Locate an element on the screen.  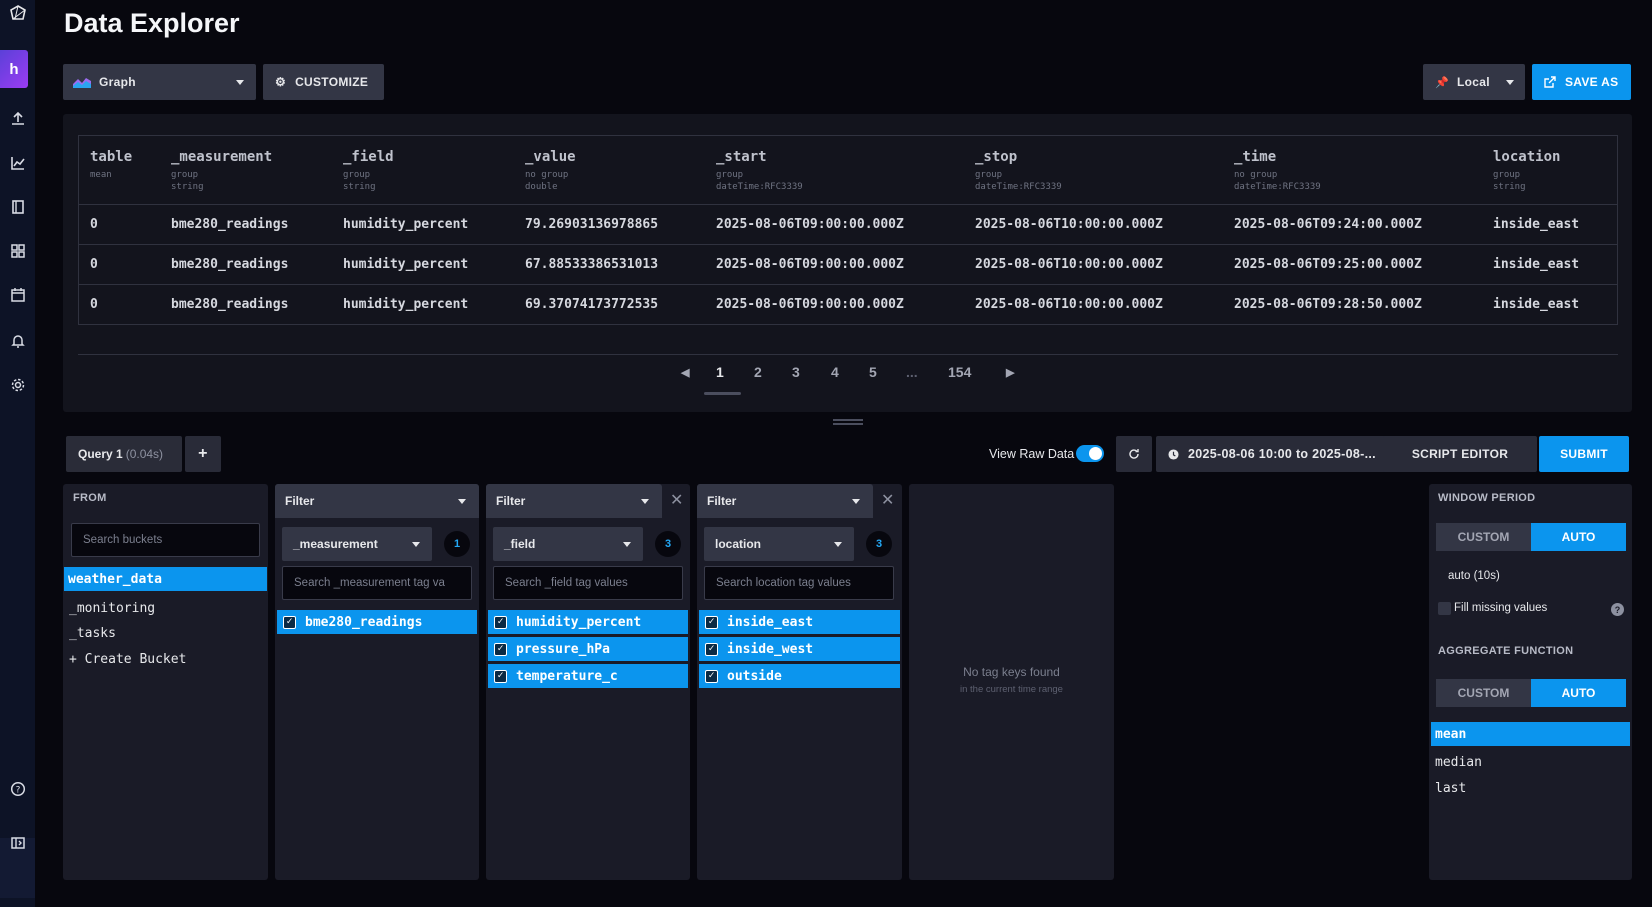
window-auto-button: AUTO is located at coordinates (1578, 537).